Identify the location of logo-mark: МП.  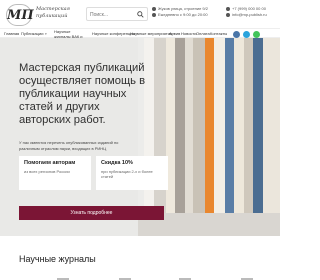
(20, 15).